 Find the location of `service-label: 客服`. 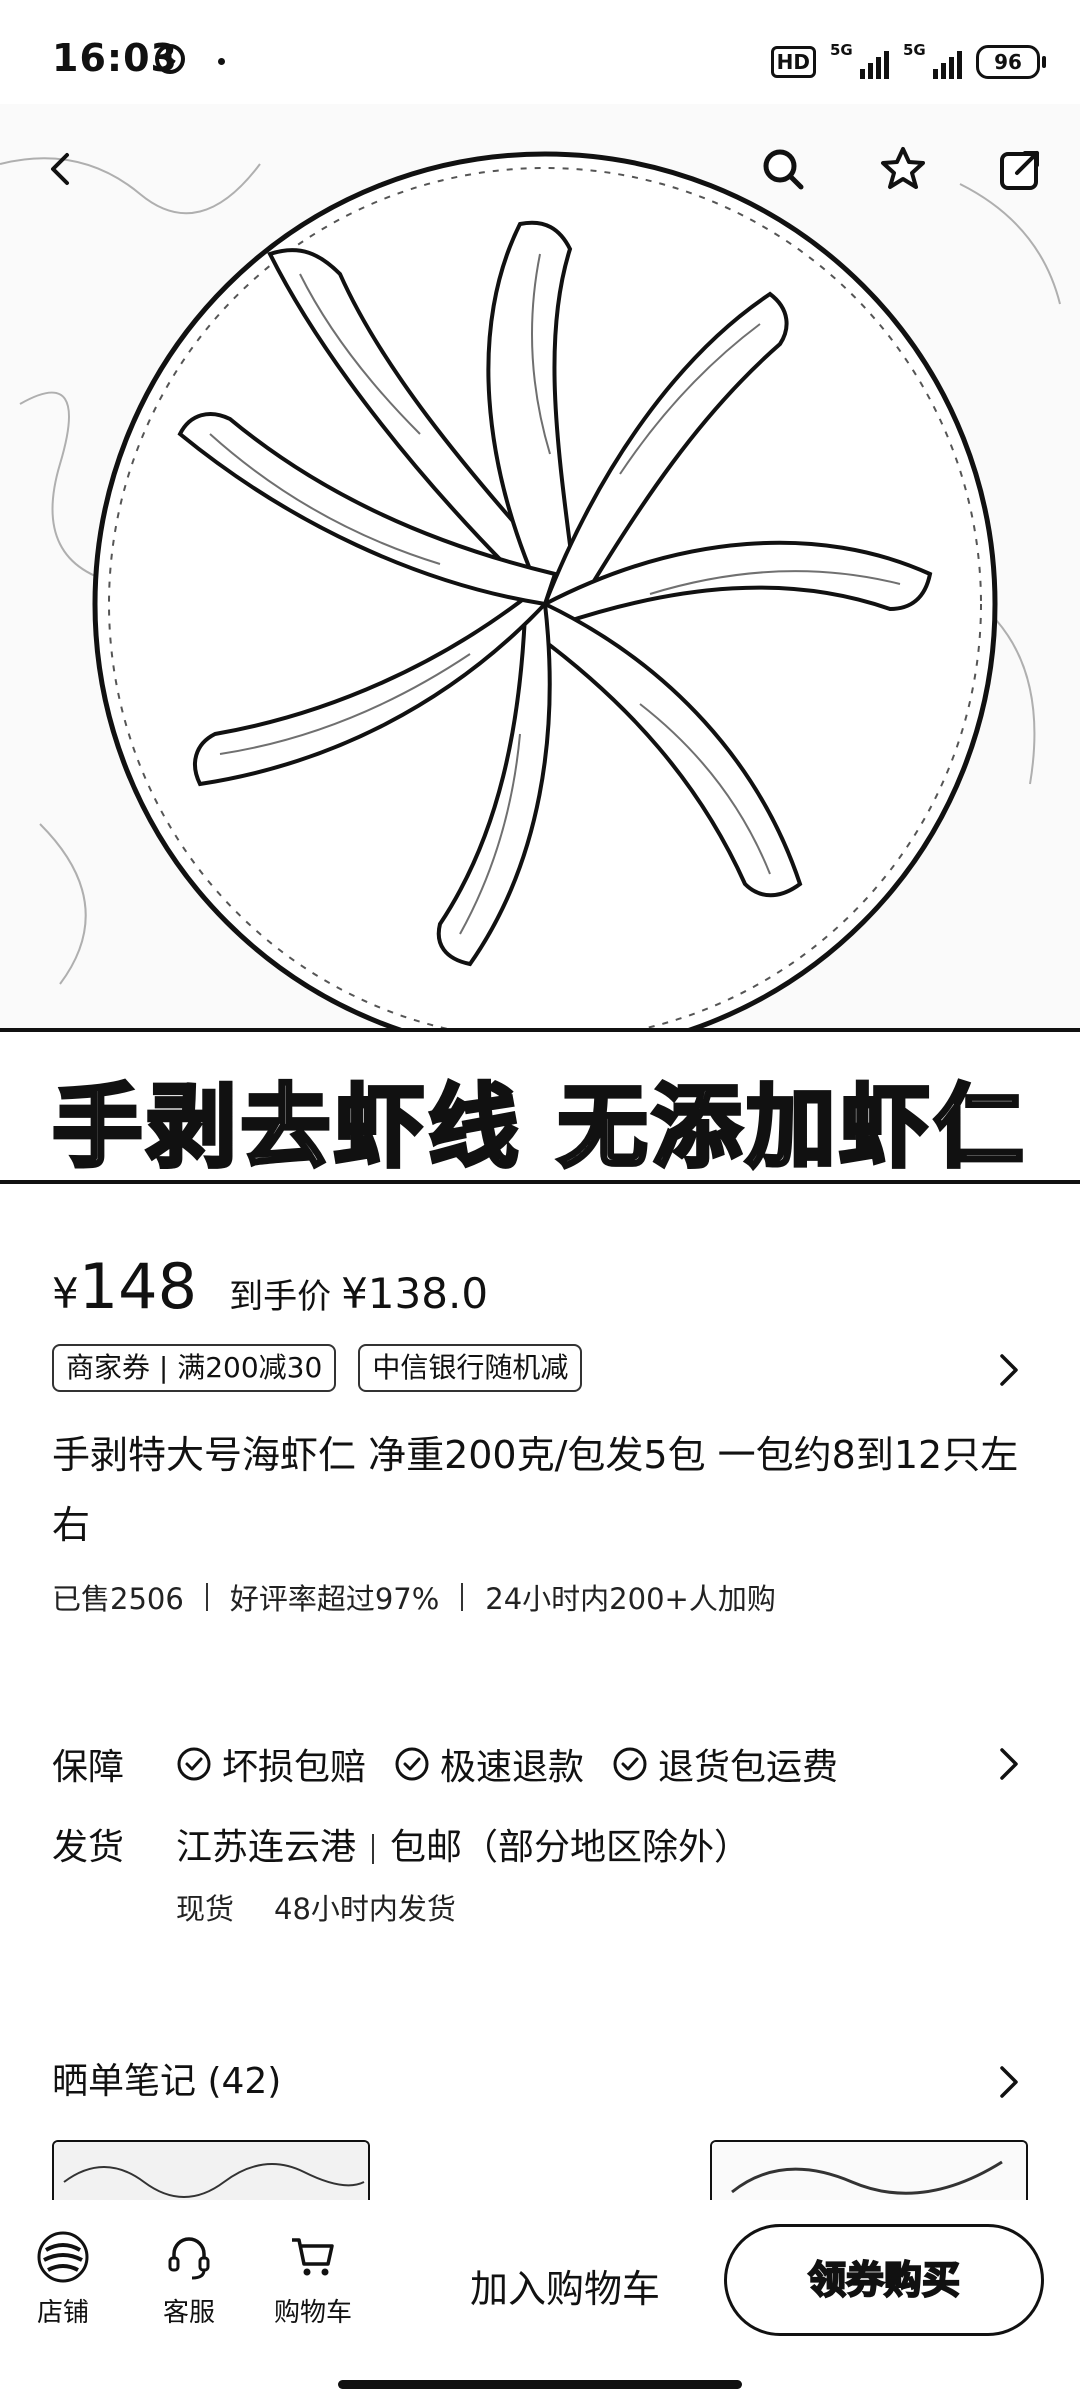

service-label: 客服 is located at coordinates (188, 2313).